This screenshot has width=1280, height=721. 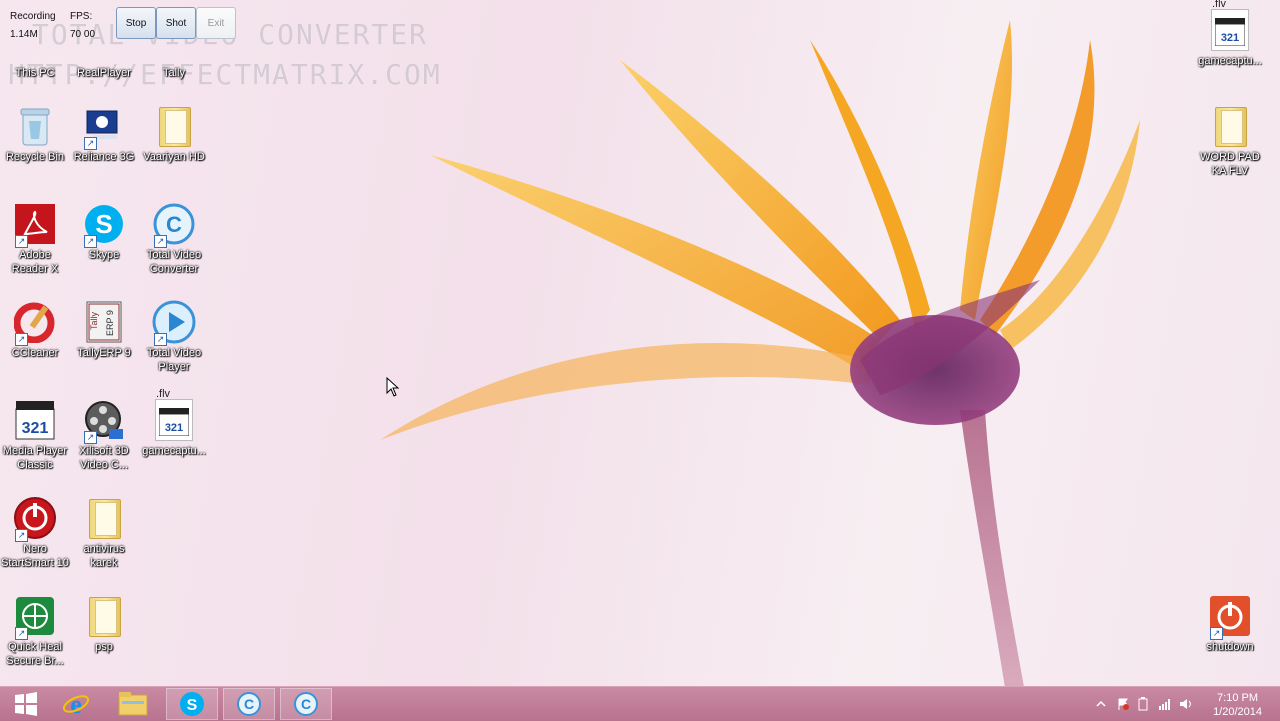 I want to click on total-video-player-icon: ↗, so click(x=174, y=323).